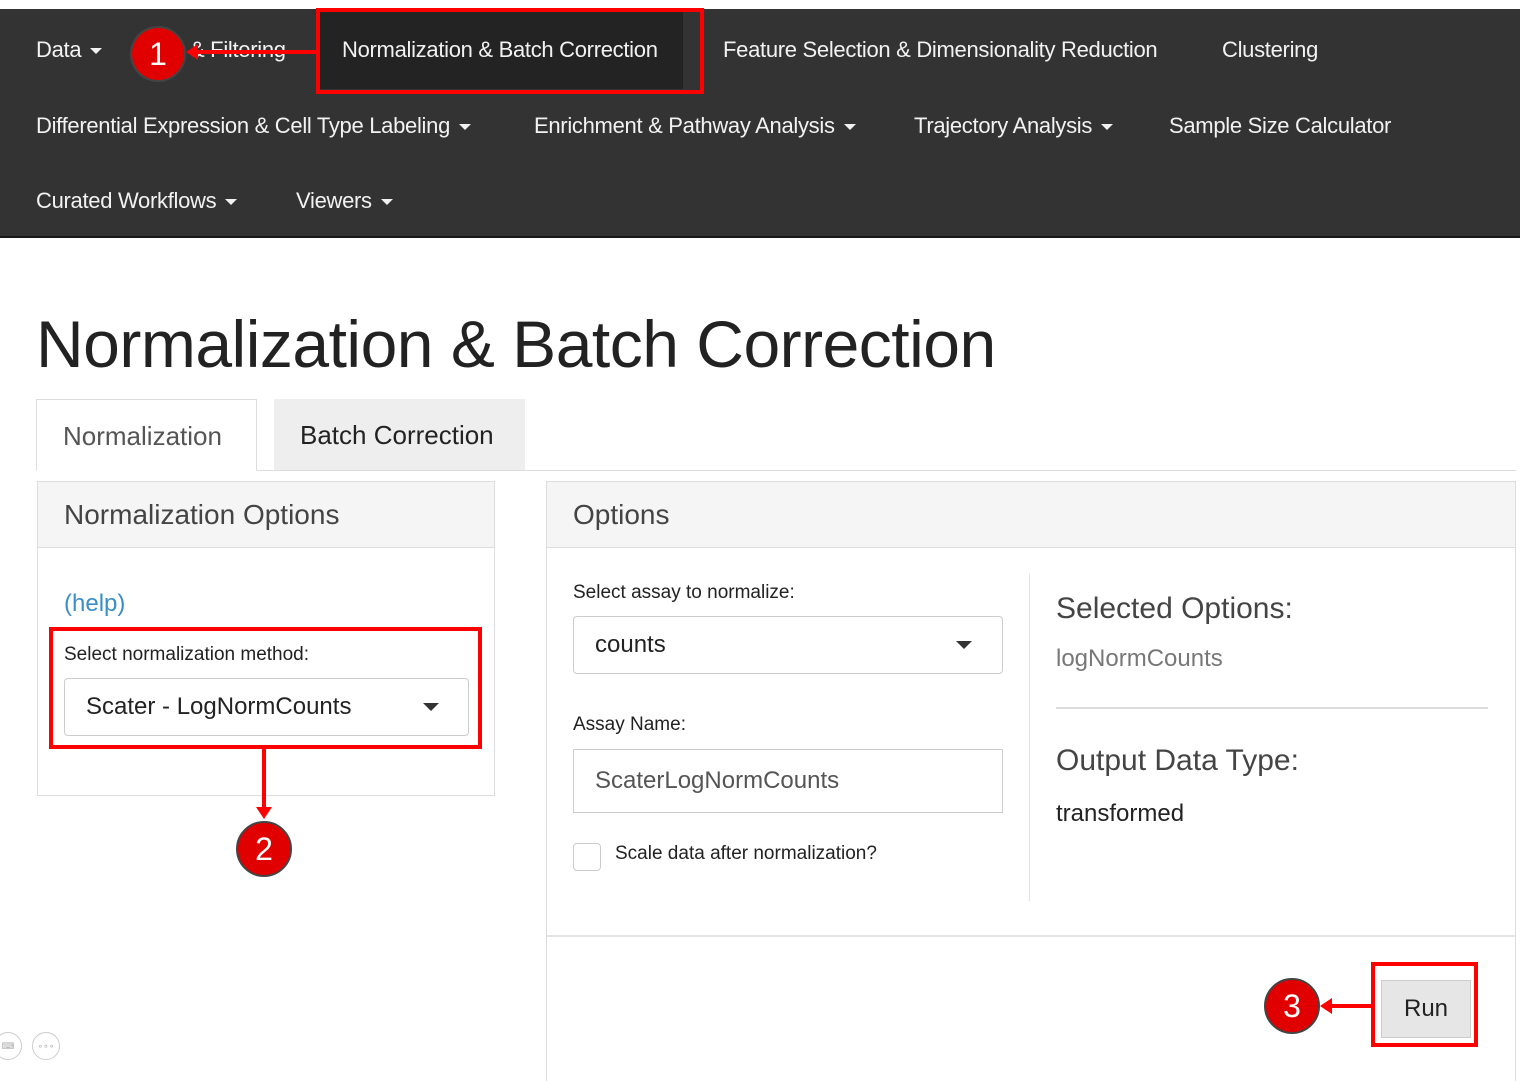  What do you see at coordinates (1272, 708) in the screenshot?
I see `section-divider` at bounding box center [1272, 708].